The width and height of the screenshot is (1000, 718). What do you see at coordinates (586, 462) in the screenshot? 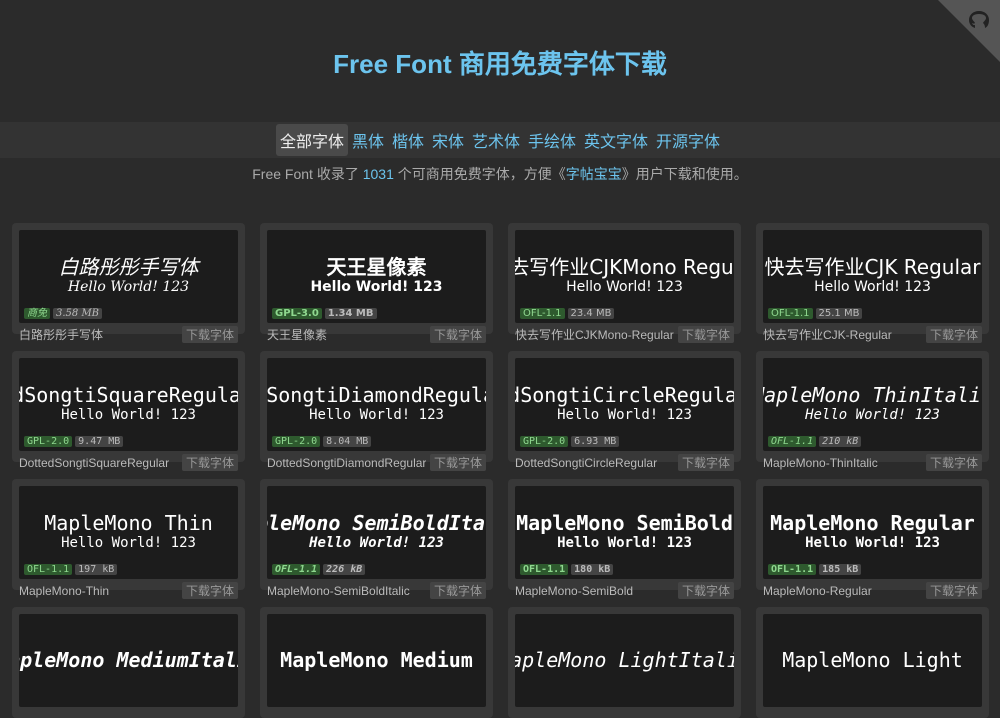
I see `font-name: DottedSongtiCircleRegular` at bounding box center [586, 462].